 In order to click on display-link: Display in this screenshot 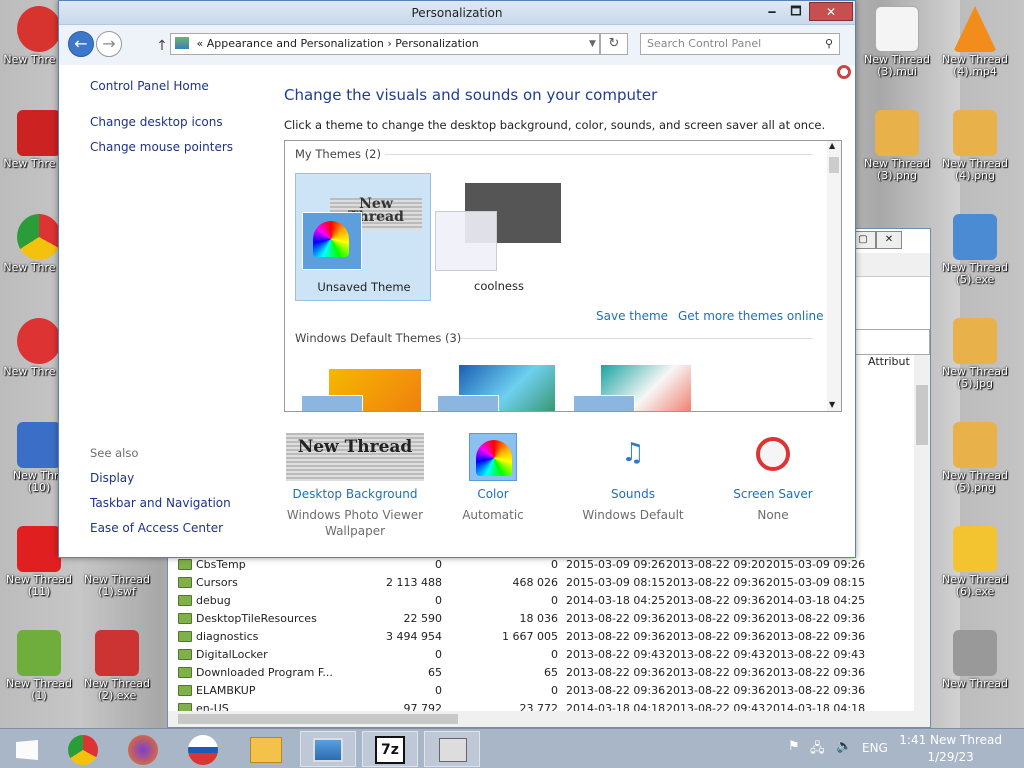, I will do `click(112, 478)`.